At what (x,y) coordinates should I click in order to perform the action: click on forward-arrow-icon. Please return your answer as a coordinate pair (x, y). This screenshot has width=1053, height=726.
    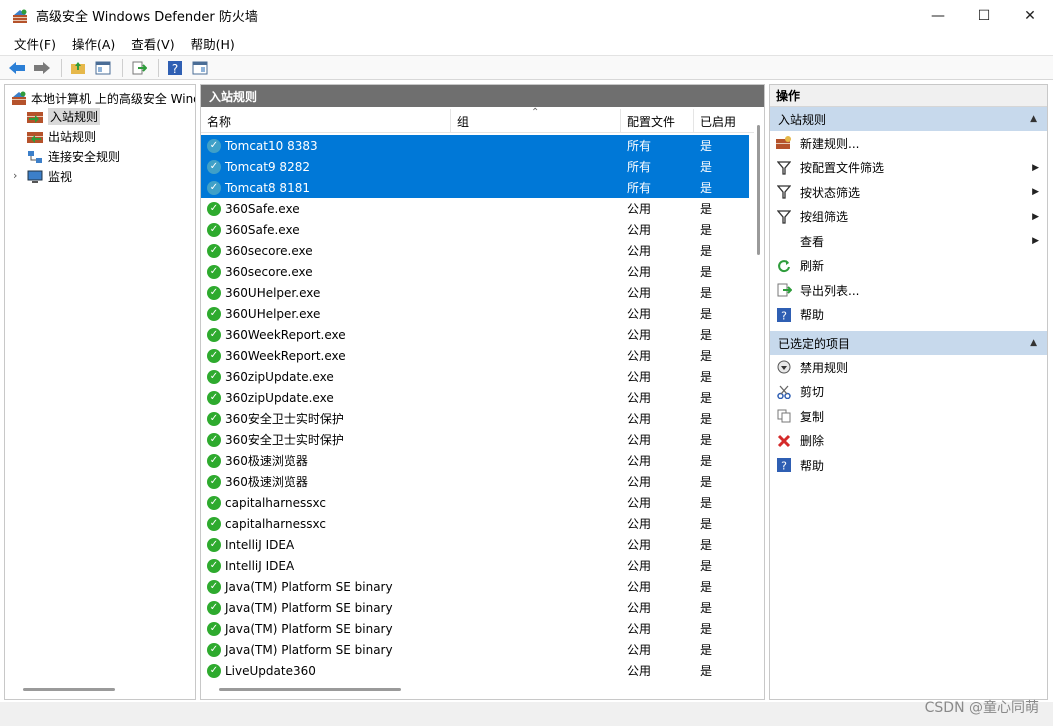
    Looking at the image, I should click on (42, 67).